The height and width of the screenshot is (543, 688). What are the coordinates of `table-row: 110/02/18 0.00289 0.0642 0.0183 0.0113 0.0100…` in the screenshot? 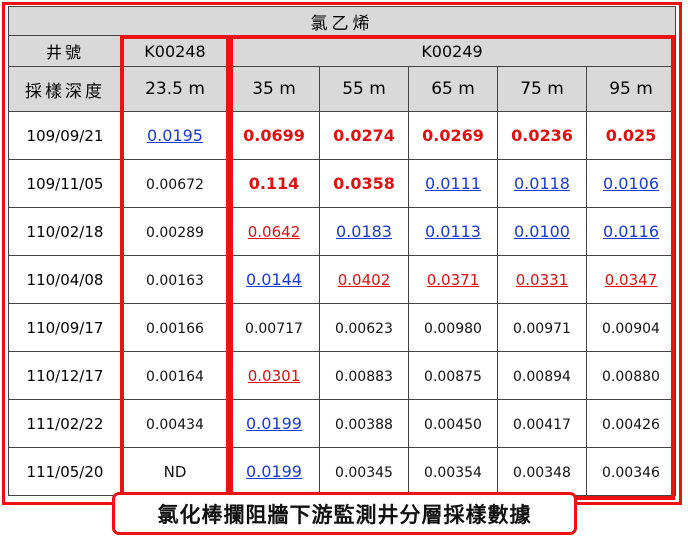 It's located at (342, 231).